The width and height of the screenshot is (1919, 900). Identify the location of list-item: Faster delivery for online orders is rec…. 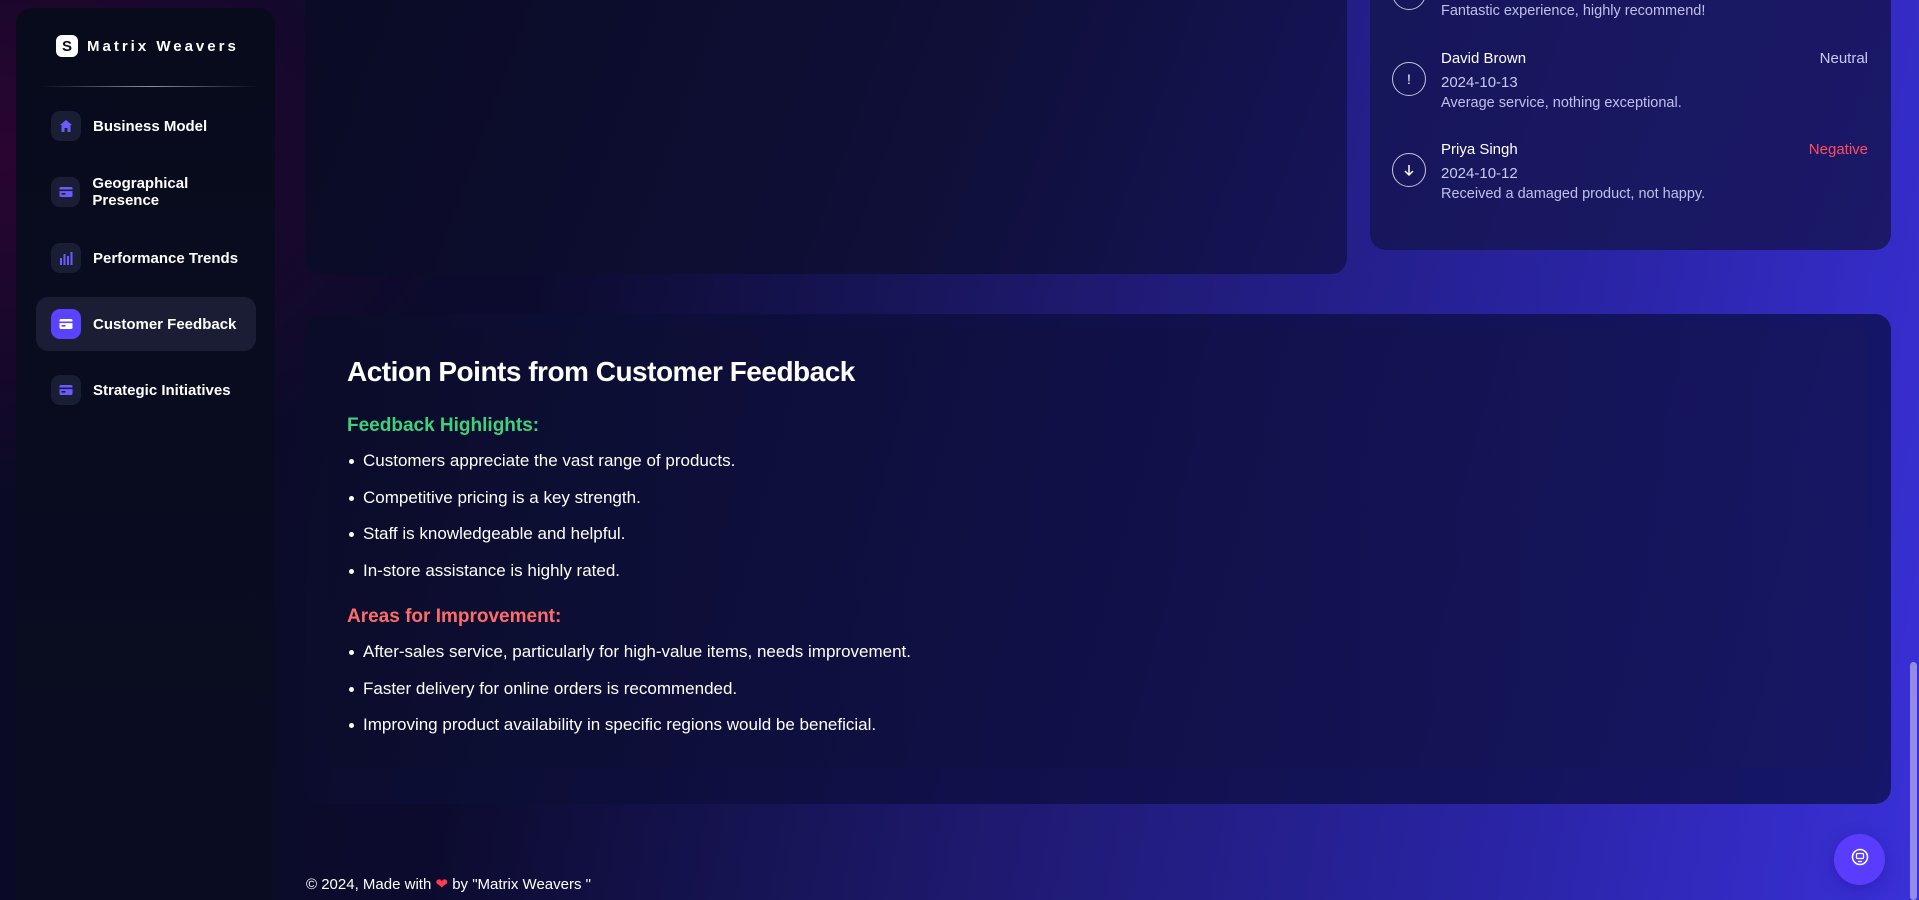
(629, 696).